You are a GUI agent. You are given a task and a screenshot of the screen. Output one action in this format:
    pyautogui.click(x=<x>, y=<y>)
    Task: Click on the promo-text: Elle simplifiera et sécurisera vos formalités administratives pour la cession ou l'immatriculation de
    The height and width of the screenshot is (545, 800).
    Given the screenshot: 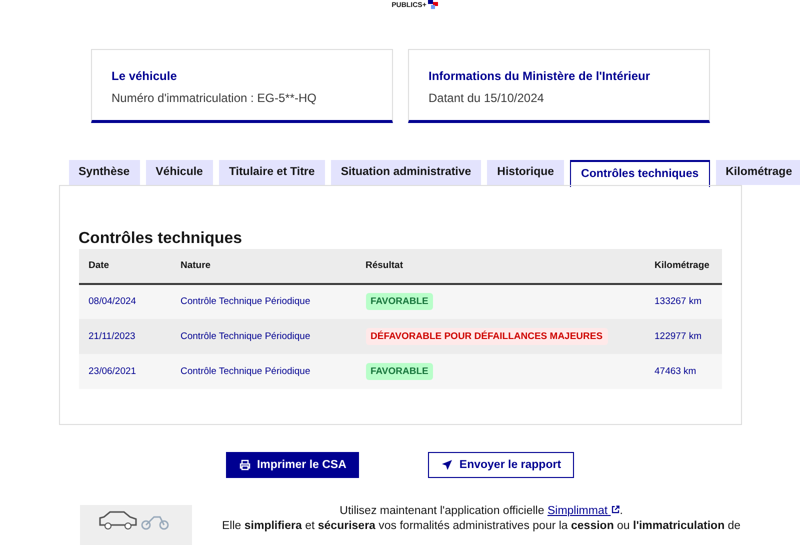 What is the action you would take?
    pyautogui.click(x=481, y=526)
    